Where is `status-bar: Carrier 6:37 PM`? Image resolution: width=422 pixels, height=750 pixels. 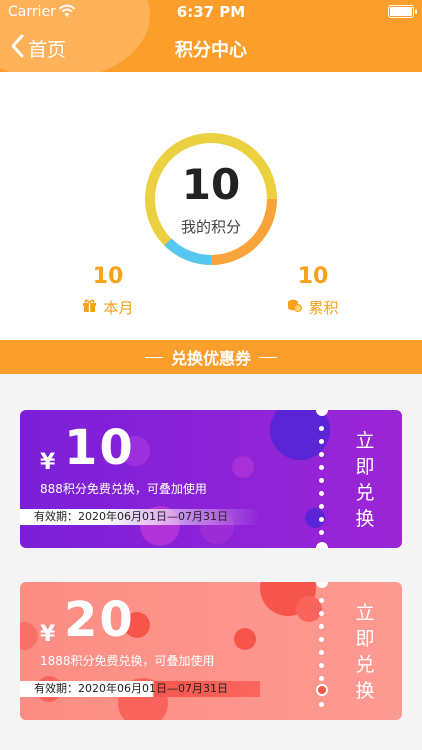
status-bar: Carrier 6:37 PM is located at coordinates (211, 12).